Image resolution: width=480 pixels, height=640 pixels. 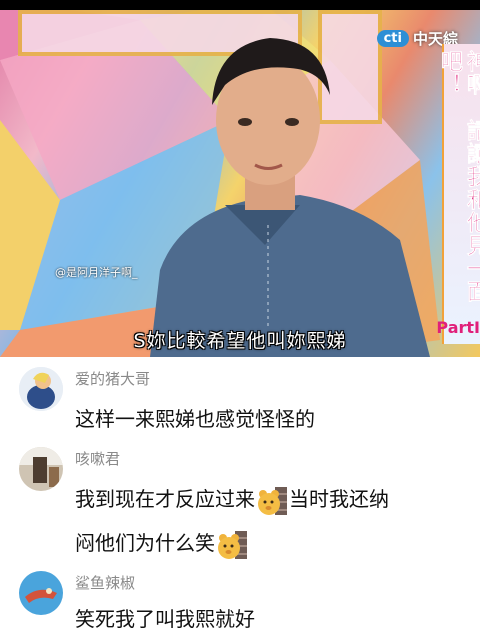 What do you see at coordinates (145, 543) in the screenshot?
I see `comment-text-line-2-text: 闷他们为什么笑` at bounding box center [145, 543].